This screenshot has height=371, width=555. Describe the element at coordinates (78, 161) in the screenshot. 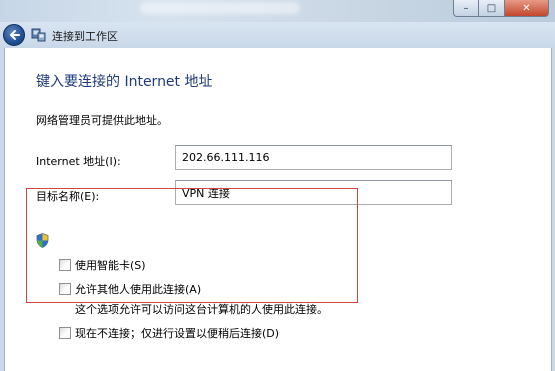

I see `internet-address-label: Internet 地址(I):` at that location.